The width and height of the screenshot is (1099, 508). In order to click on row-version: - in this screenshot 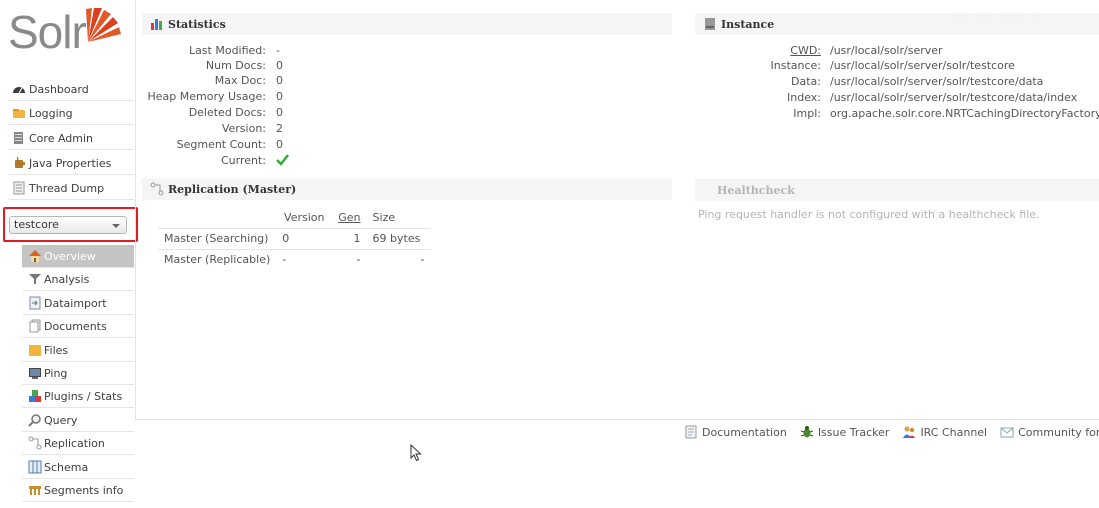, I will do `click(284, 260)`.